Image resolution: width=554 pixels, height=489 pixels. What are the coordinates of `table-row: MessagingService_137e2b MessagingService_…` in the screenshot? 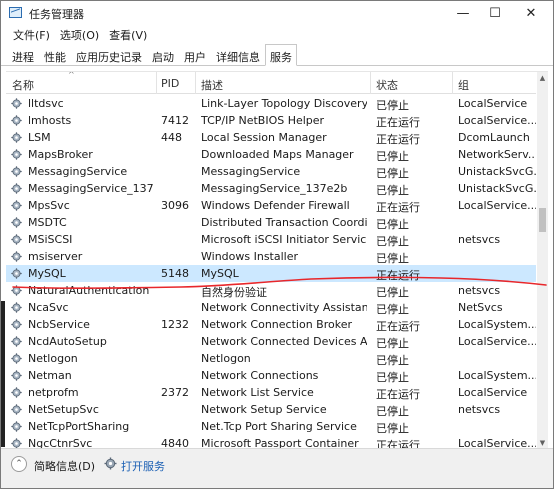 It's located at (271, 188).